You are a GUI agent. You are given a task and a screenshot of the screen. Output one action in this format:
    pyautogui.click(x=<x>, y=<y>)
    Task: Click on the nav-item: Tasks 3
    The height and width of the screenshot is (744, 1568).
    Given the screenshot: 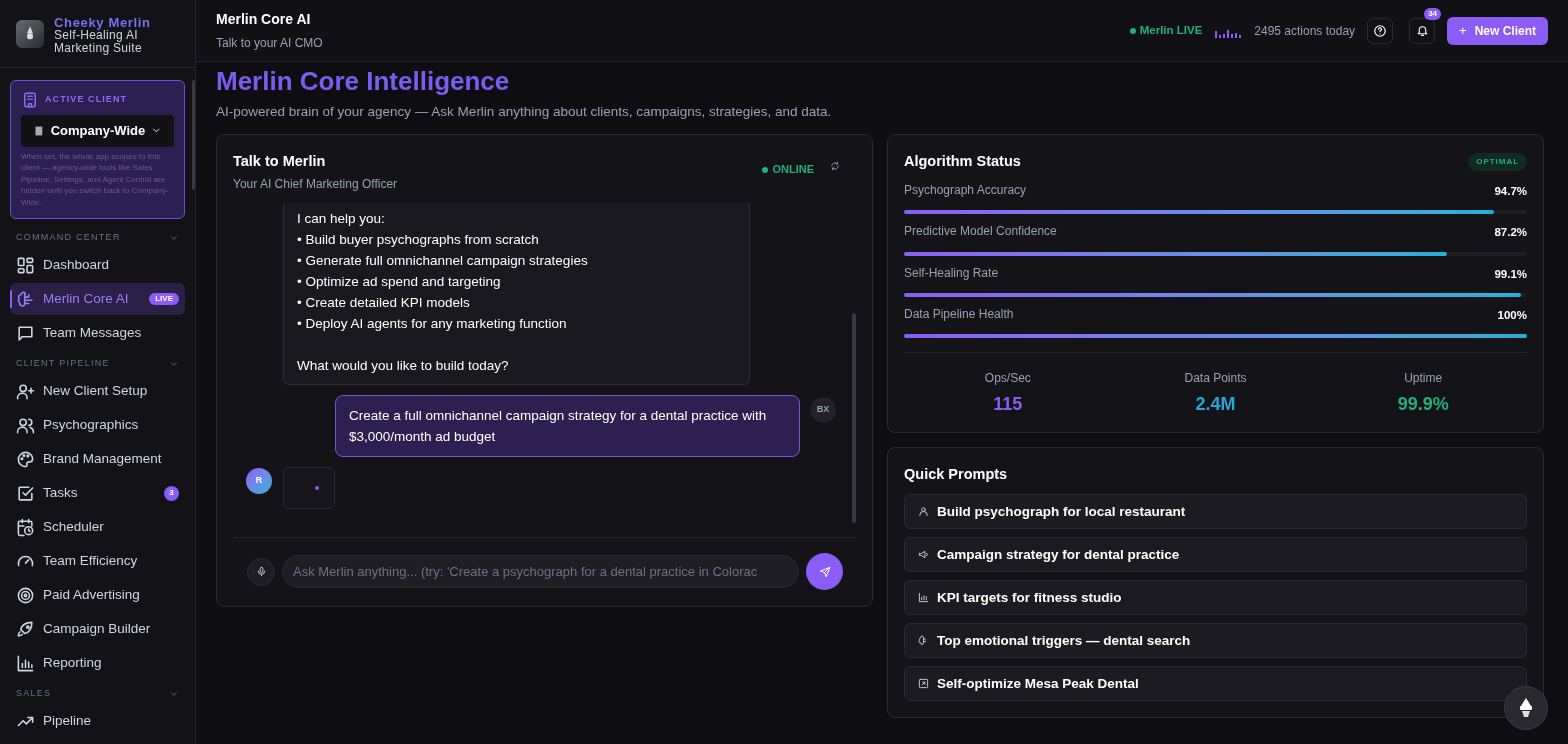 What is the action you would take?
    pyautogui.click(x=97, y=493)
    